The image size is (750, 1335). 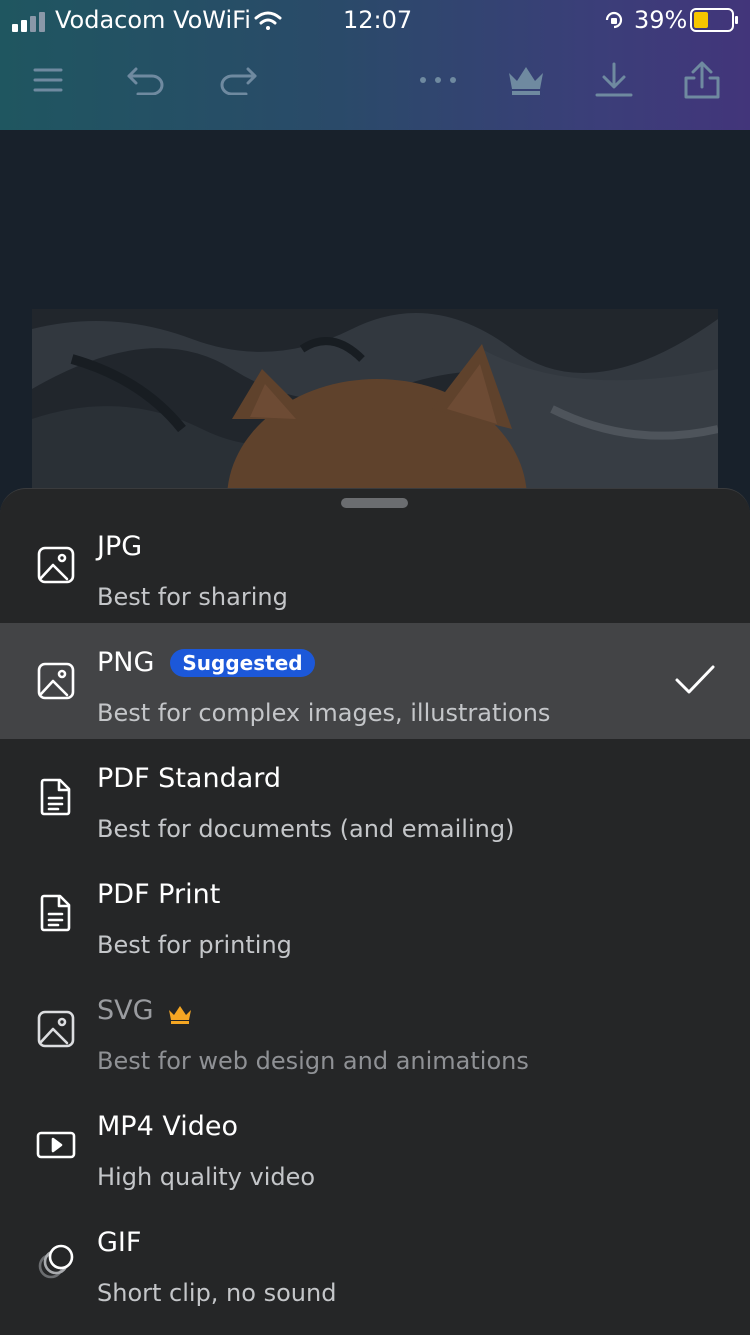 I want to click on crown-icon, so click(x=526, y=80).